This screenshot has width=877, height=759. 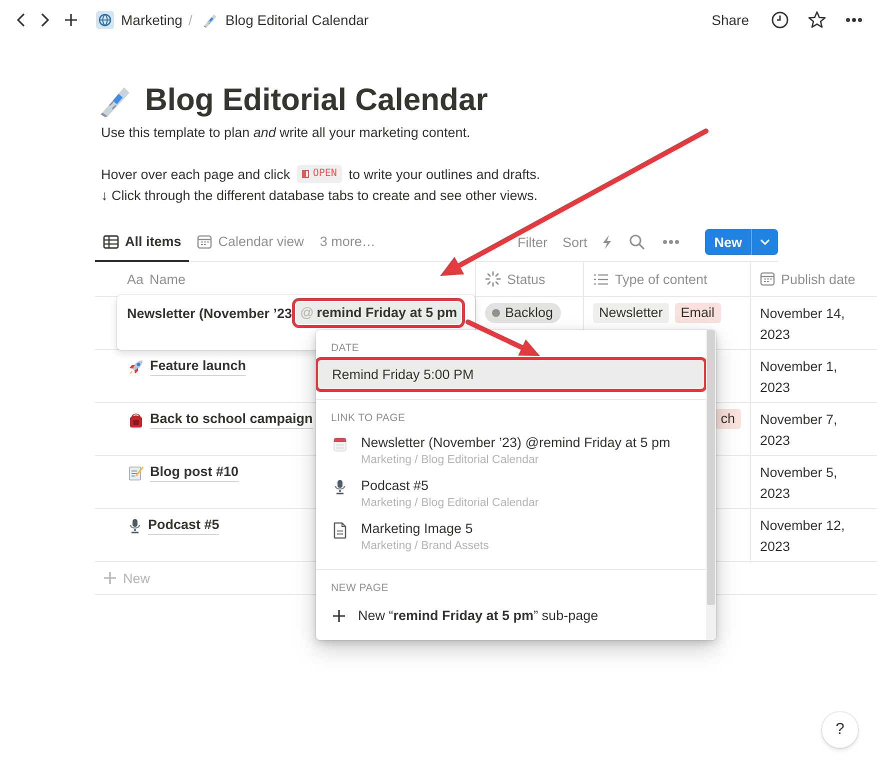 I want to click on backpack-icon, so click(x=136, y=420).